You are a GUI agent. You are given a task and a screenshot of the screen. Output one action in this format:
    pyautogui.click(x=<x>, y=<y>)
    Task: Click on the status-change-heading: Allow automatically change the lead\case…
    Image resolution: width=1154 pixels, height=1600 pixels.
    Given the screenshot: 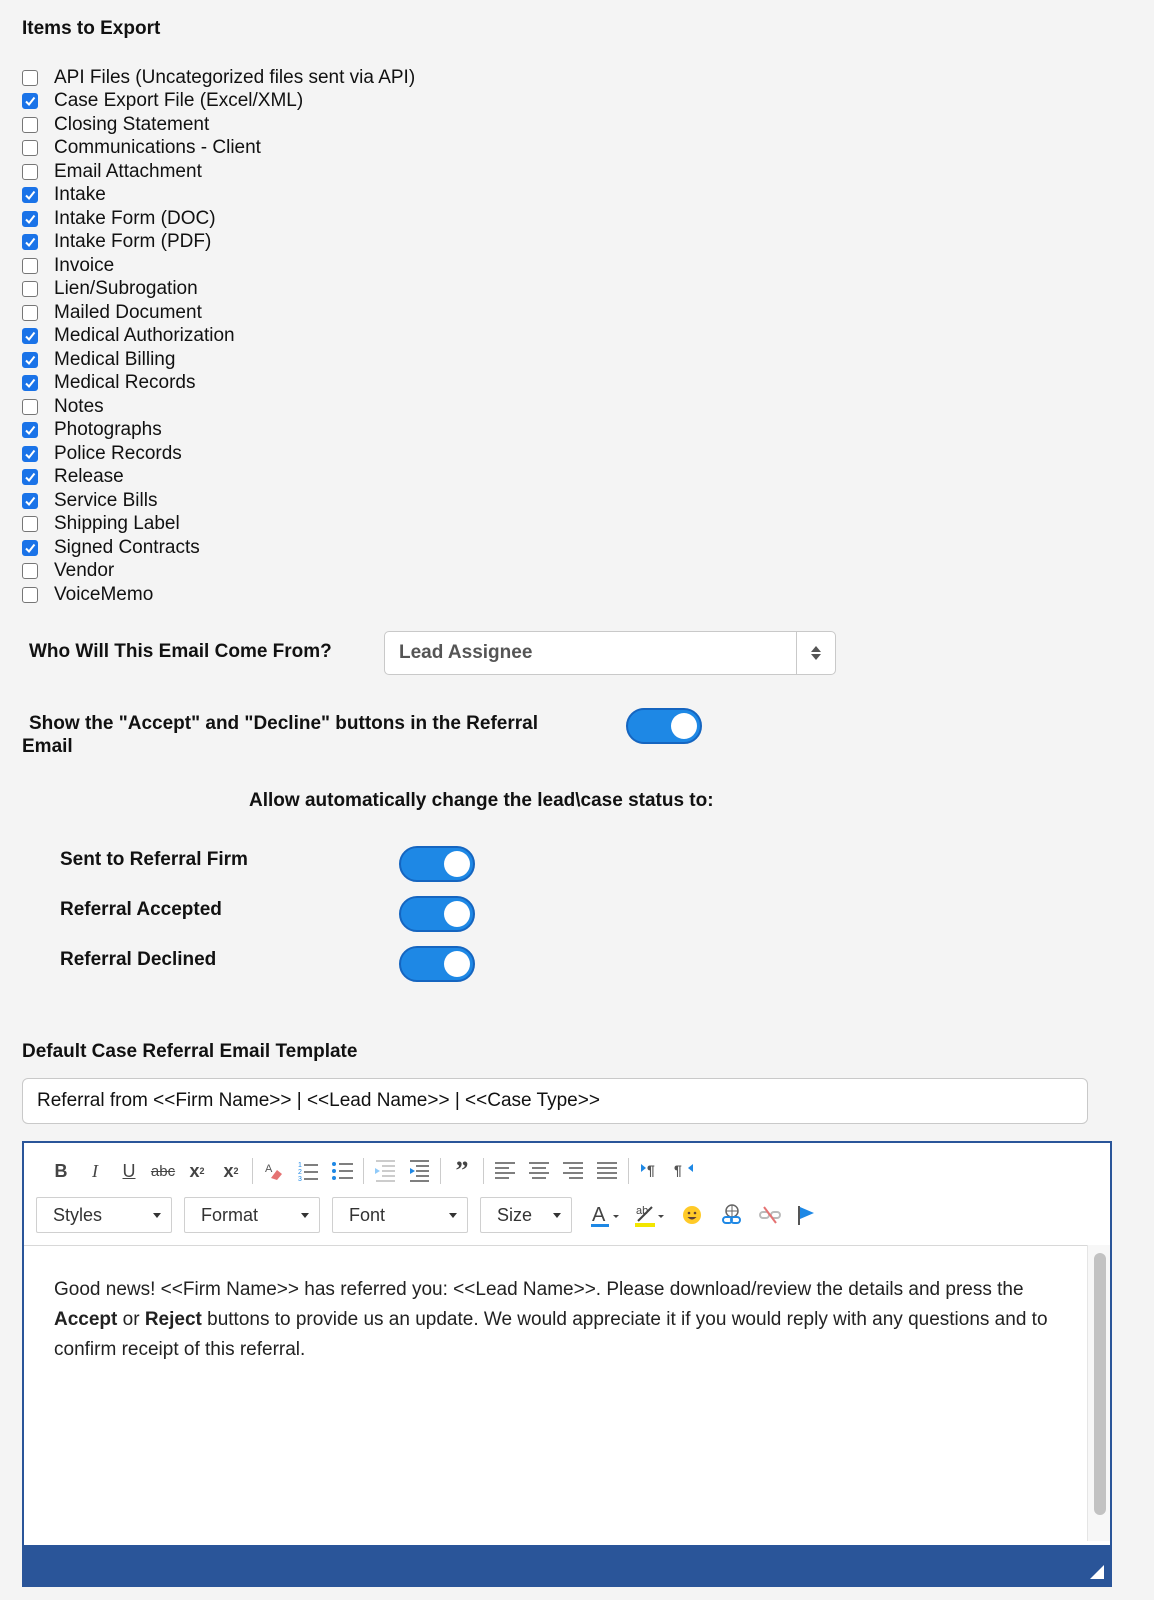 What is the action you would take?
    pyautogui.click(x=481, y=800)
    